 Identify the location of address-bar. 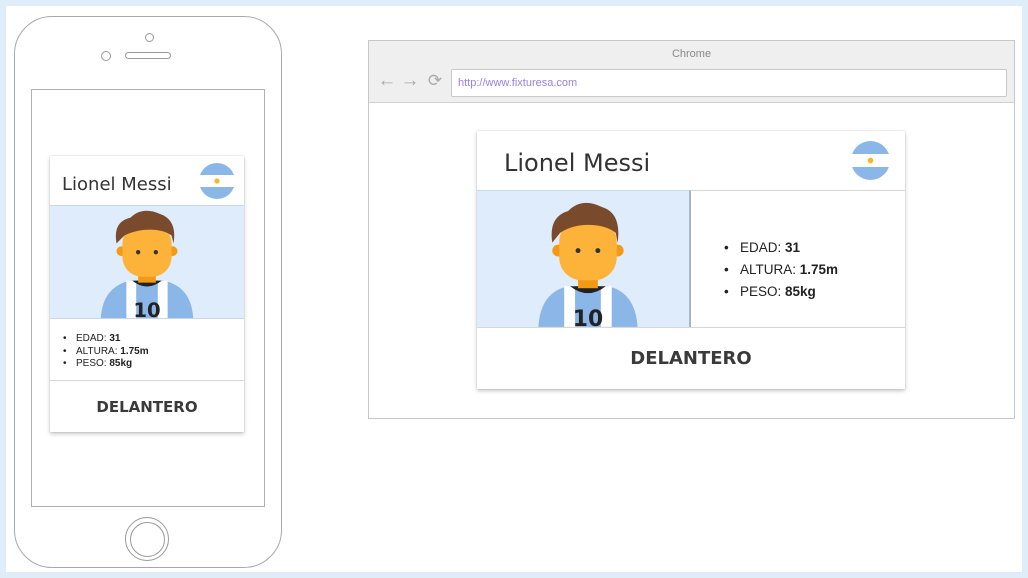
(729, 83).